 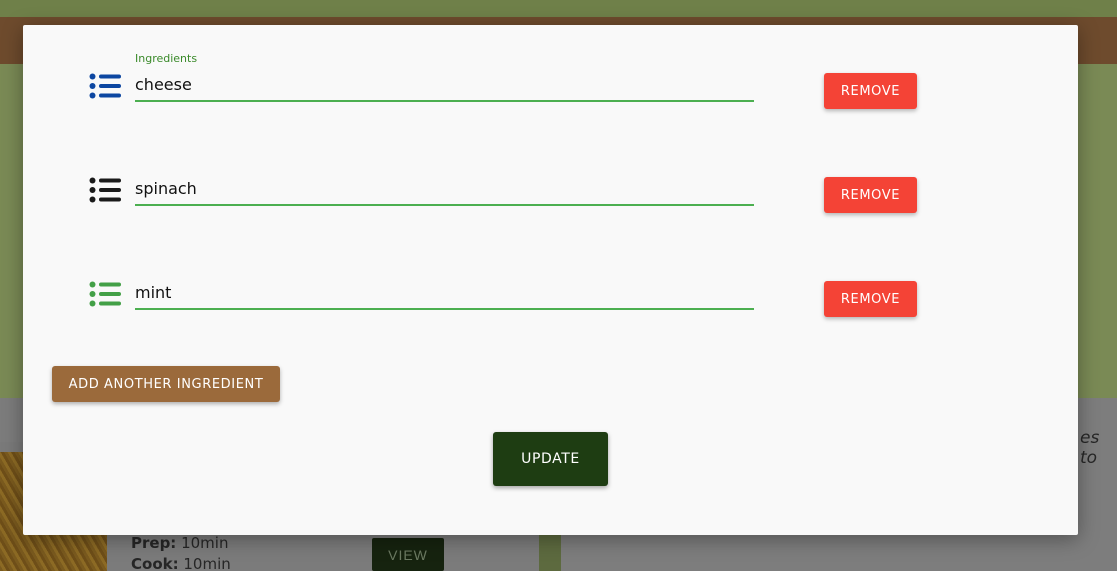 I want to click on background-partial-text: es to, so click(x=1090, y=448).